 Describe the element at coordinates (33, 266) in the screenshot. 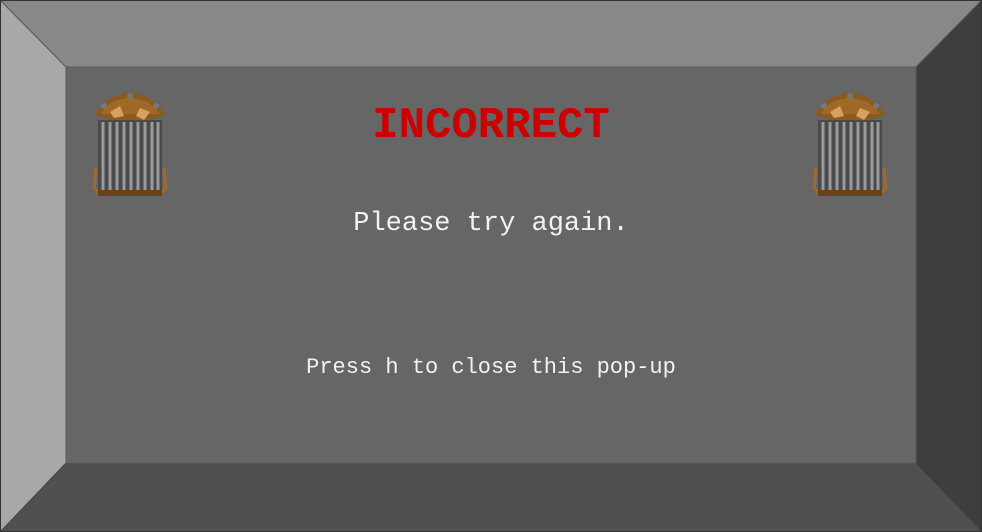

I see `bevel-left` at that location.